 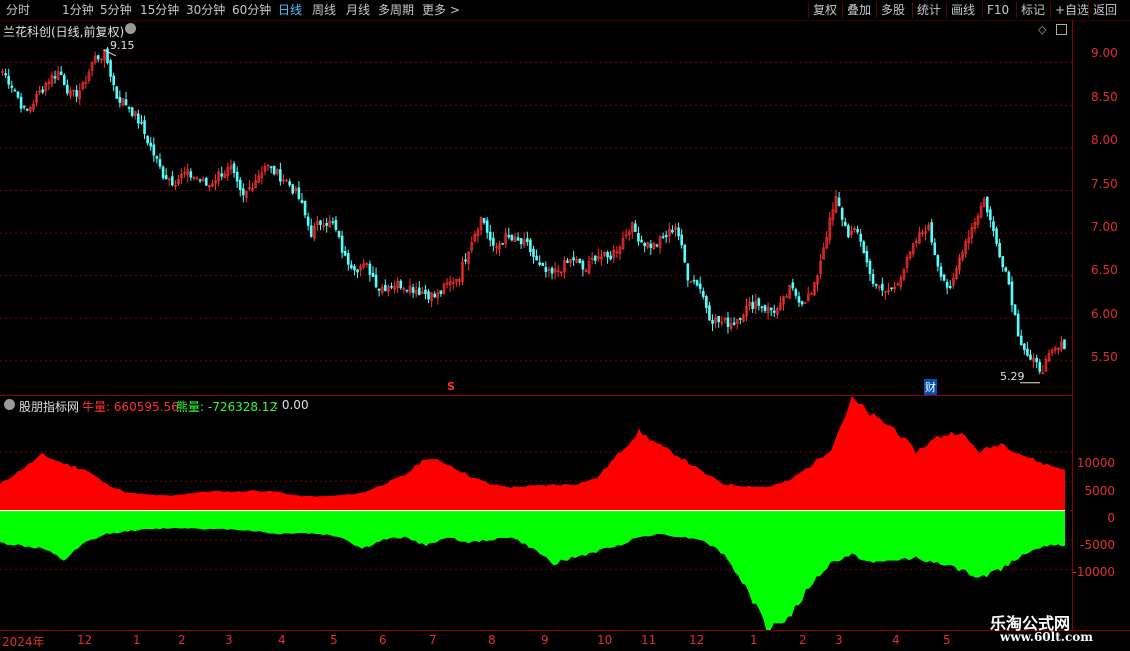 I want to click on period-tab-60min: 60分钟, so click(x=251, y=10).